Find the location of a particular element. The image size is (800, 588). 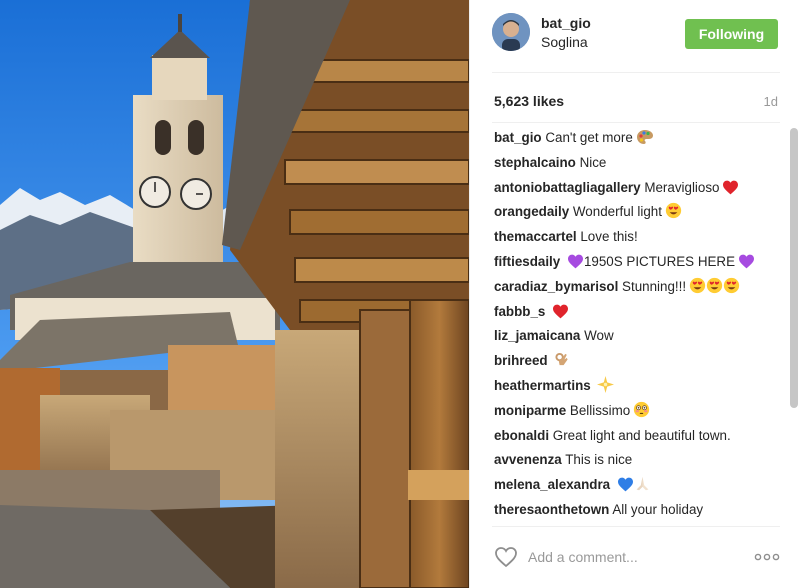

more-options-icon is located at coordinates (767, 557).